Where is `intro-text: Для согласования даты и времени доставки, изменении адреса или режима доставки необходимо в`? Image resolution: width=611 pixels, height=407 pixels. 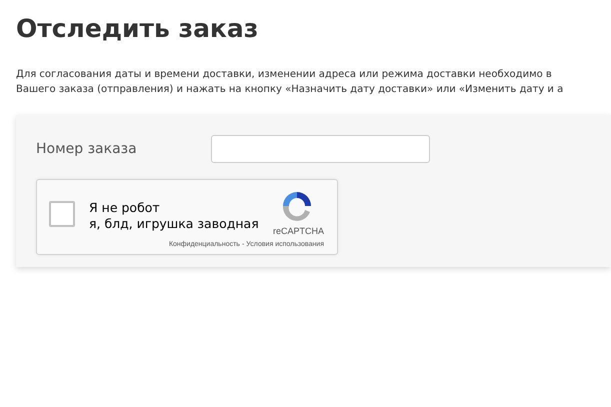 intro-text: Для согласования даты и времени доставки, изменении адреса или режима доставки необходимо в is located at coordinates (284, 74).